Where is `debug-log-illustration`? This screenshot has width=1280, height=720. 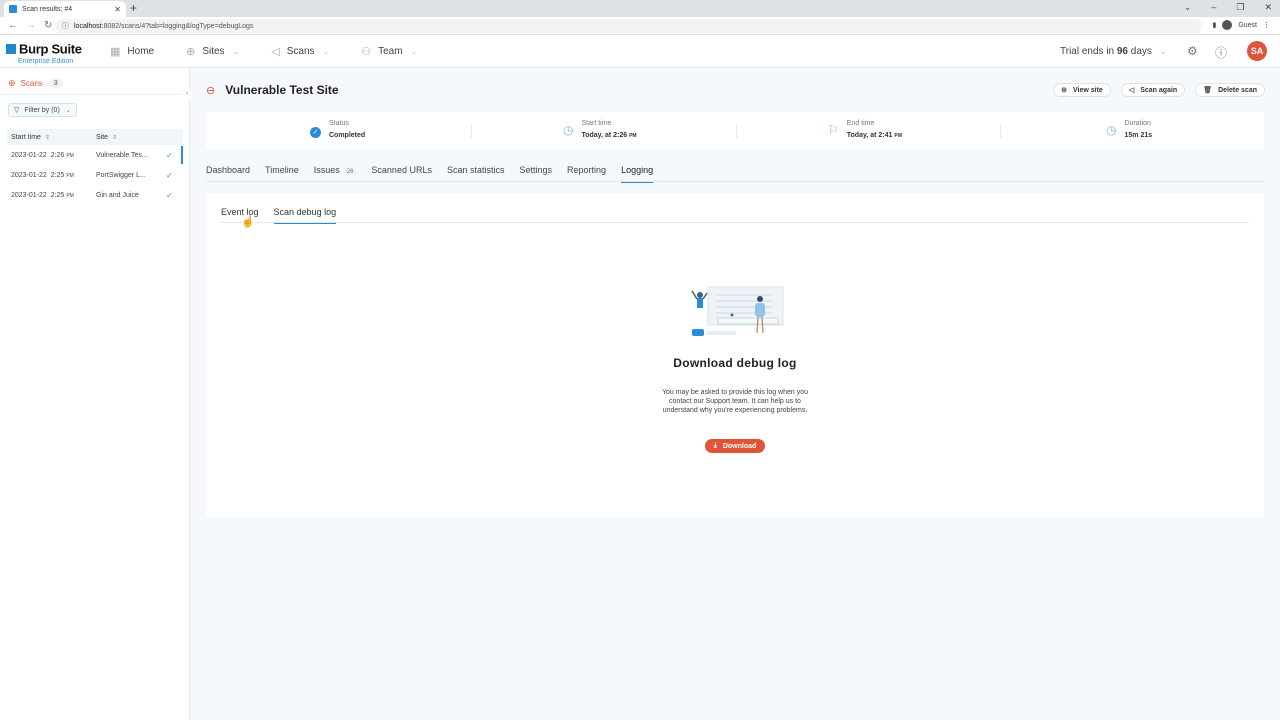 debug-log-illustration is located at coordinates (737, 311).